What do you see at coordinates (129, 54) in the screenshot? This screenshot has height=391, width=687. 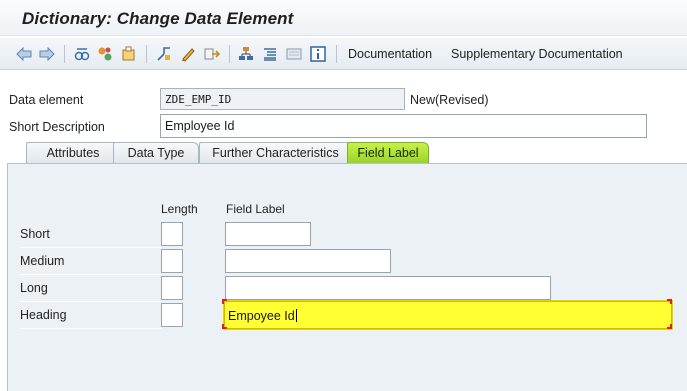 I see `activate-icon` at bounding box center [129, 54].